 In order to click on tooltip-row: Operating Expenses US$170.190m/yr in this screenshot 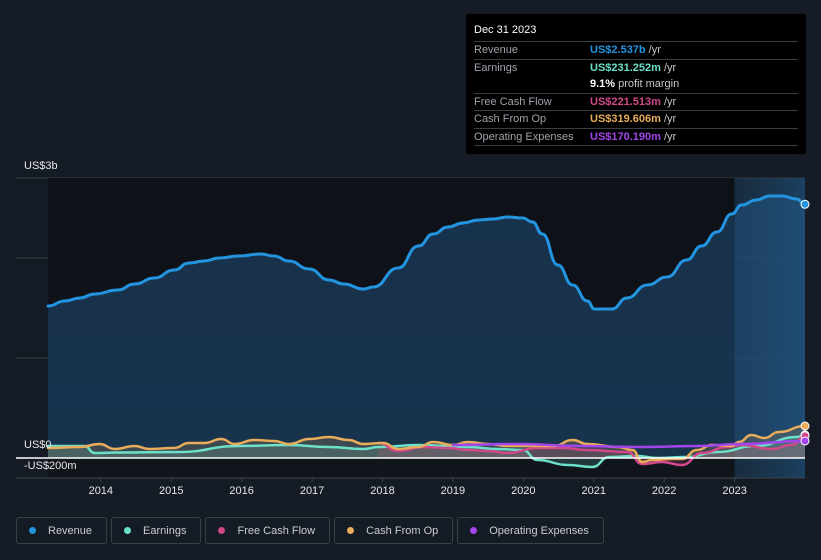, I will do `click(636, 137)`.